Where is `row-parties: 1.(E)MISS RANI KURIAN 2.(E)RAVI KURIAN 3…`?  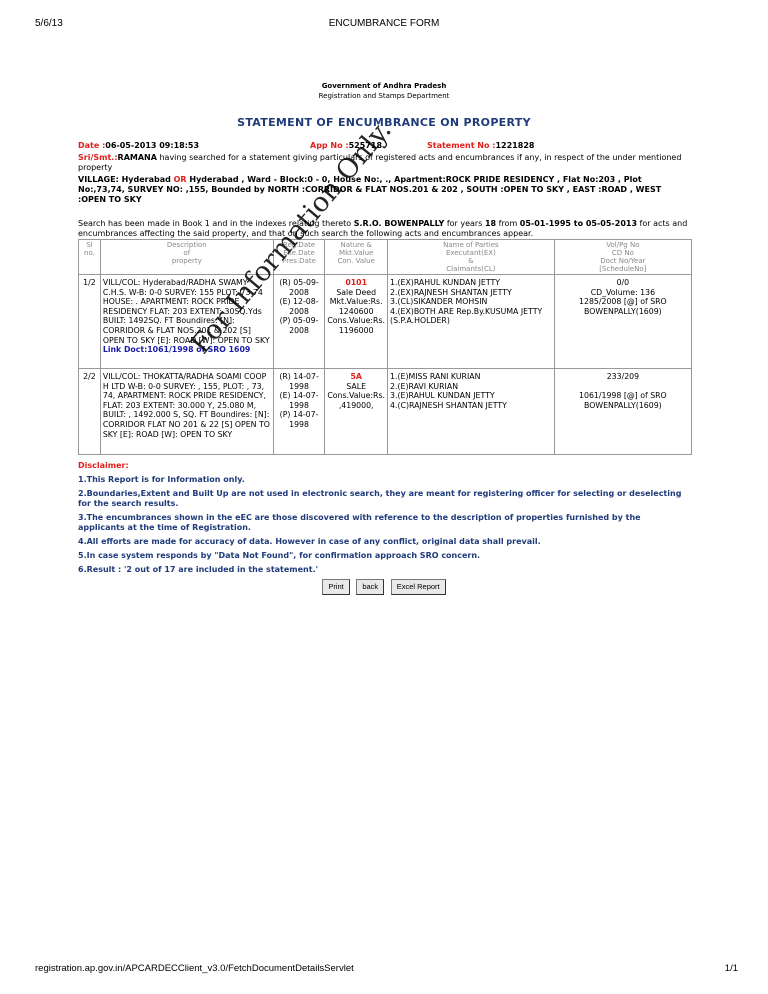 row-parties: 1.(E)MISS RANI KURIAN 2.(E)RAVI KURIAN 3… is located at coordinates (471, 411).